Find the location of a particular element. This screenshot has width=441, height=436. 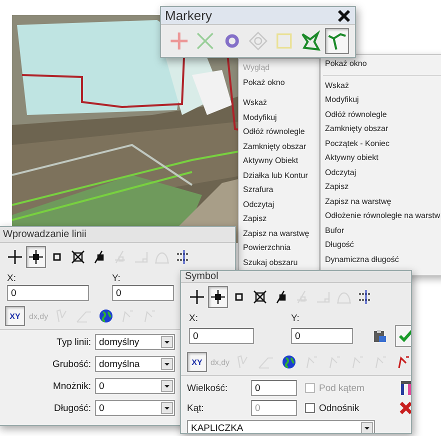

field-label: Grubość: is located at coordinates (71, 364).